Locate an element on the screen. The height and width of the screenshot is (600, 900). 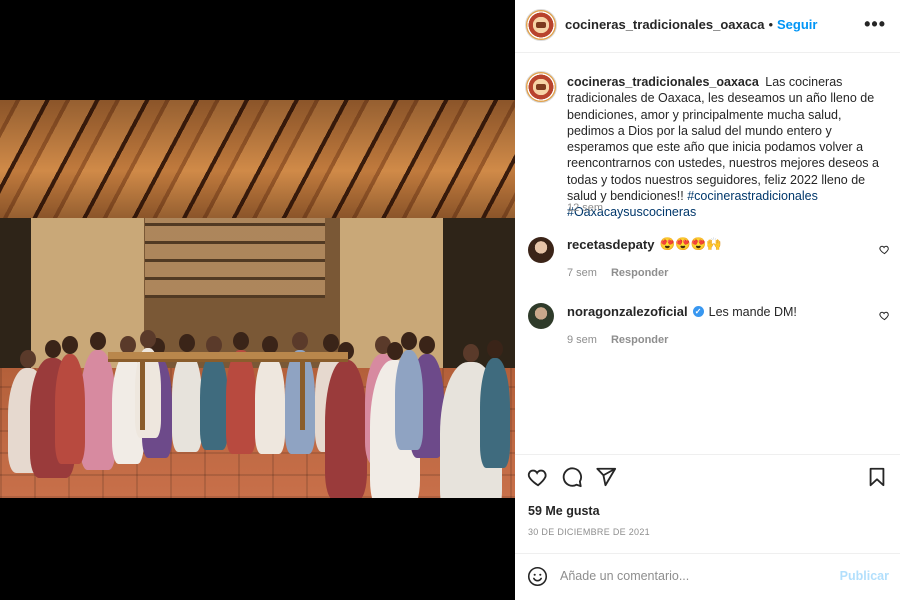
comment-username: noragonzalezoficial is located at coordinates (627, 311).